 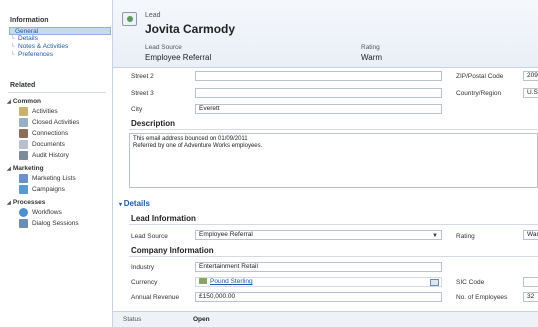 I want to click on header-lead-source-value: Employee Referral, so click(x=178, y=57).